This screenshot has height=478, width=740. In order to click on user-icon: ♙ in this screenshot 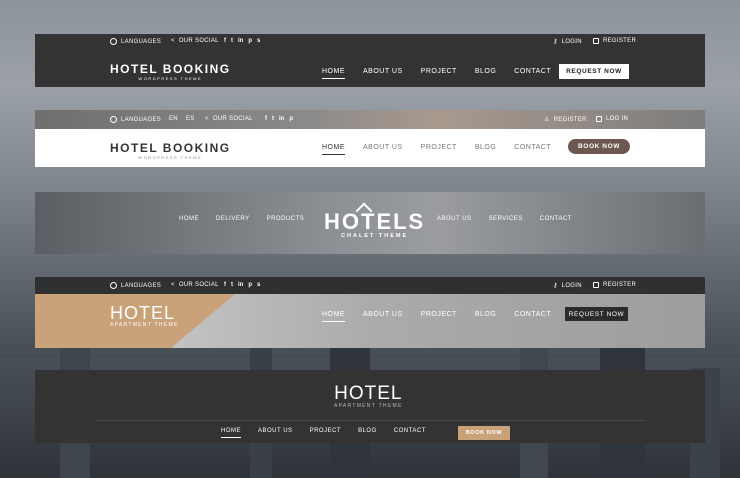, I will do `click(547, 120)`.